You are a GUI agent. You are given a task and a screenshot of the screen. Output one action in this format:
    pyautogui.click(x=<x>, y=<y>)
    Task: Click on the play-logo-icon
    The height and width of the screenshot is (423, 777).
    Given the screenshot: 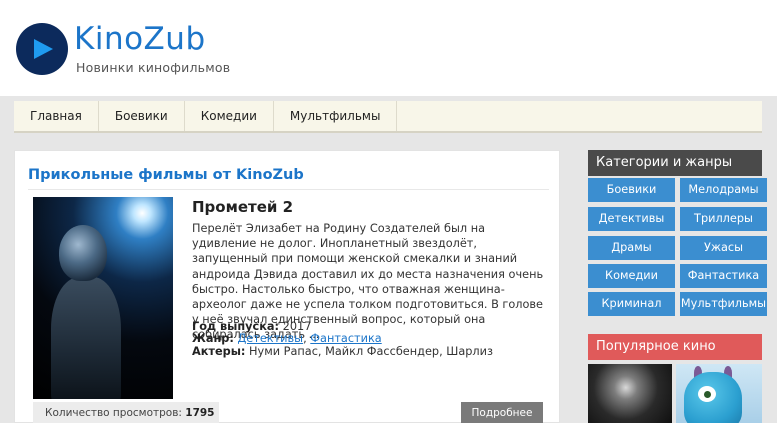 What is the action you would take?
    pyautogui.click(x=42, y=49)
    